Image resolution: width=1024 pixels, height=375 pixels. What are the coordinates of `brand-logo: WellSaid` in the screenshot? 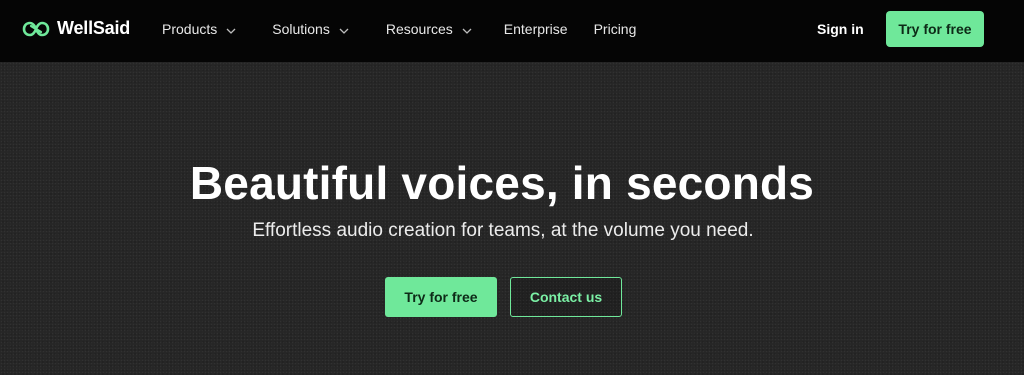 It's located at (76, 28).